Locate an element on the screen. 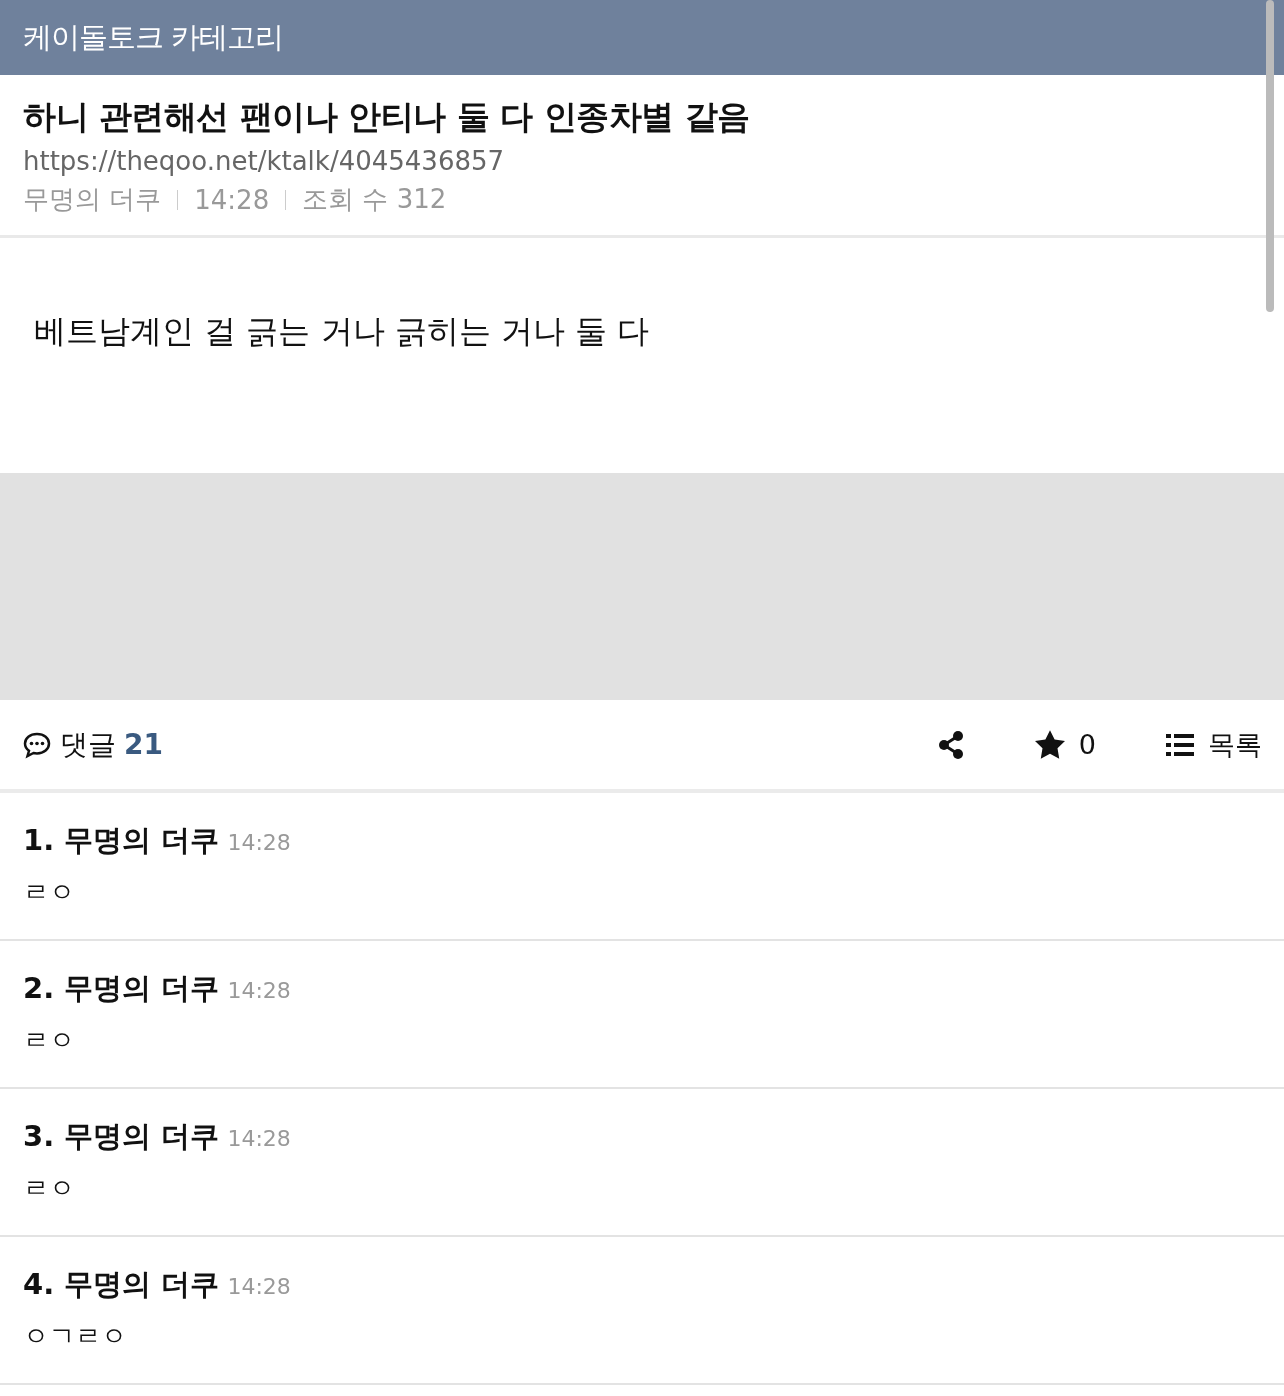  comment-count: 21 is located at coordinates (143, 744).